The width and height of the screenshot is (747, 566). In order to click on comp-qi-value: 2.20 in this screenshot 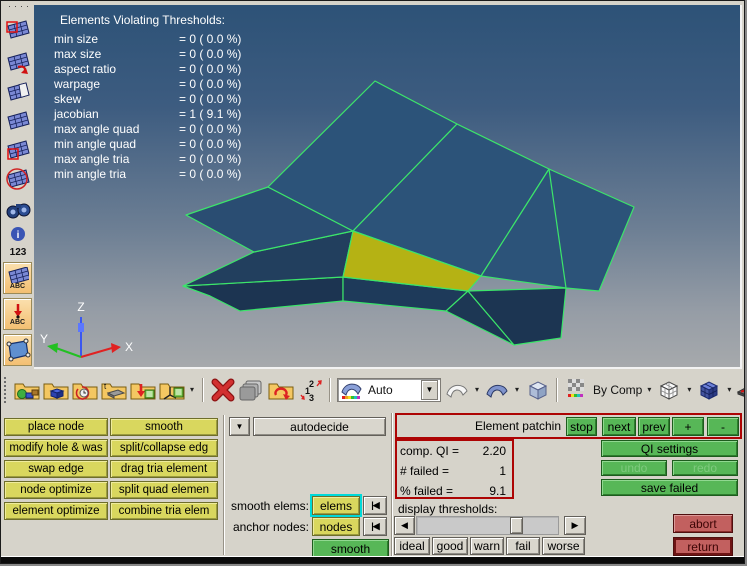, I will do `click(494, 451)`.